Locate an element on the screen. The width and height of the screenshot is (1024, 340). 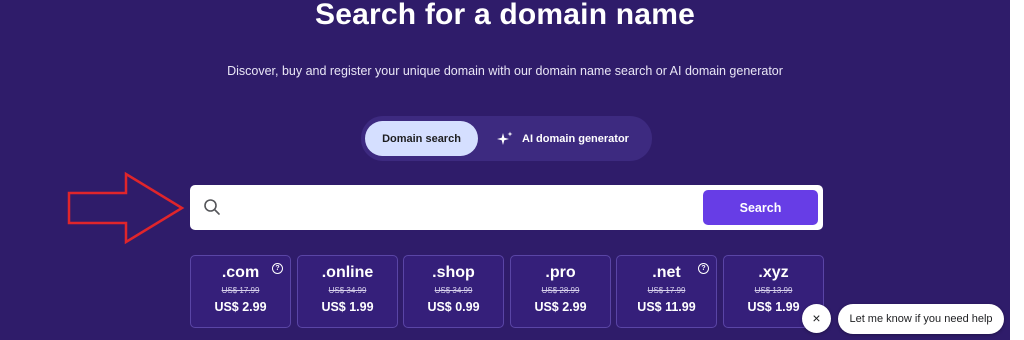
tld-card-shop: .shop US$ 34.99 US$ 0.99 is located at coordinates (453, 291).